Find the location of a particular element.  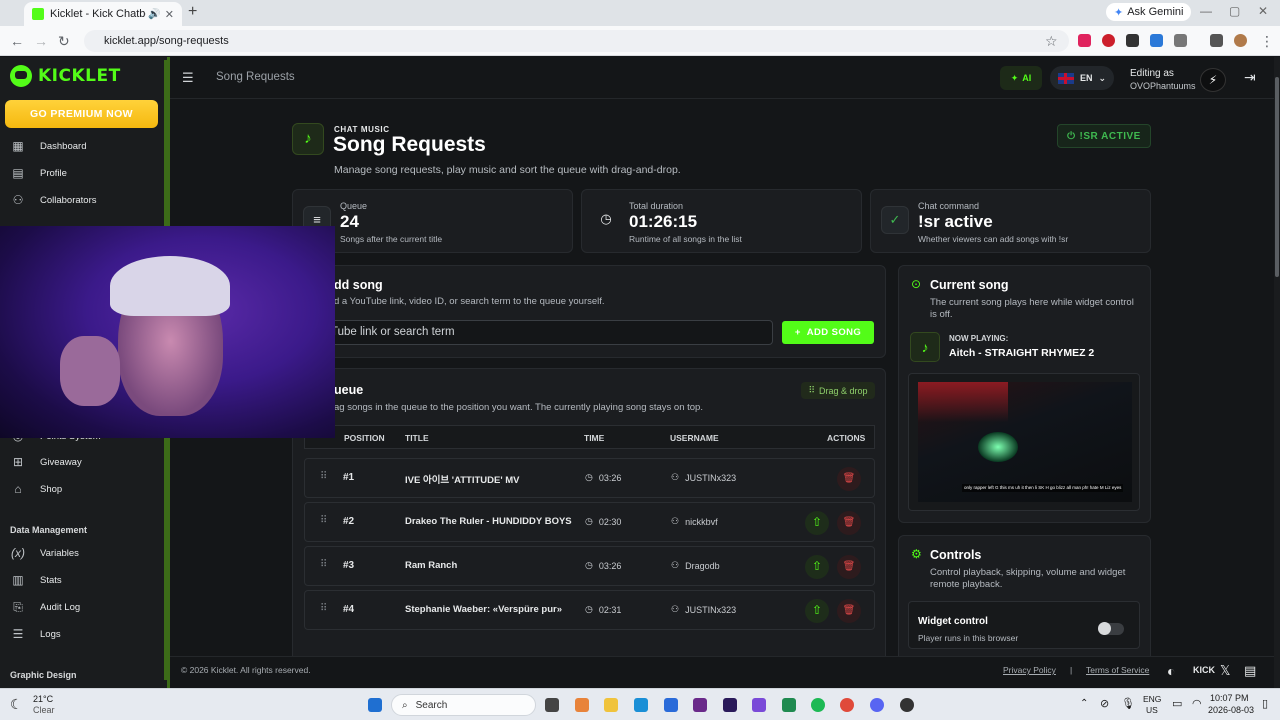

extensions-puzzle-icon is located at coordinates (1180, 40).